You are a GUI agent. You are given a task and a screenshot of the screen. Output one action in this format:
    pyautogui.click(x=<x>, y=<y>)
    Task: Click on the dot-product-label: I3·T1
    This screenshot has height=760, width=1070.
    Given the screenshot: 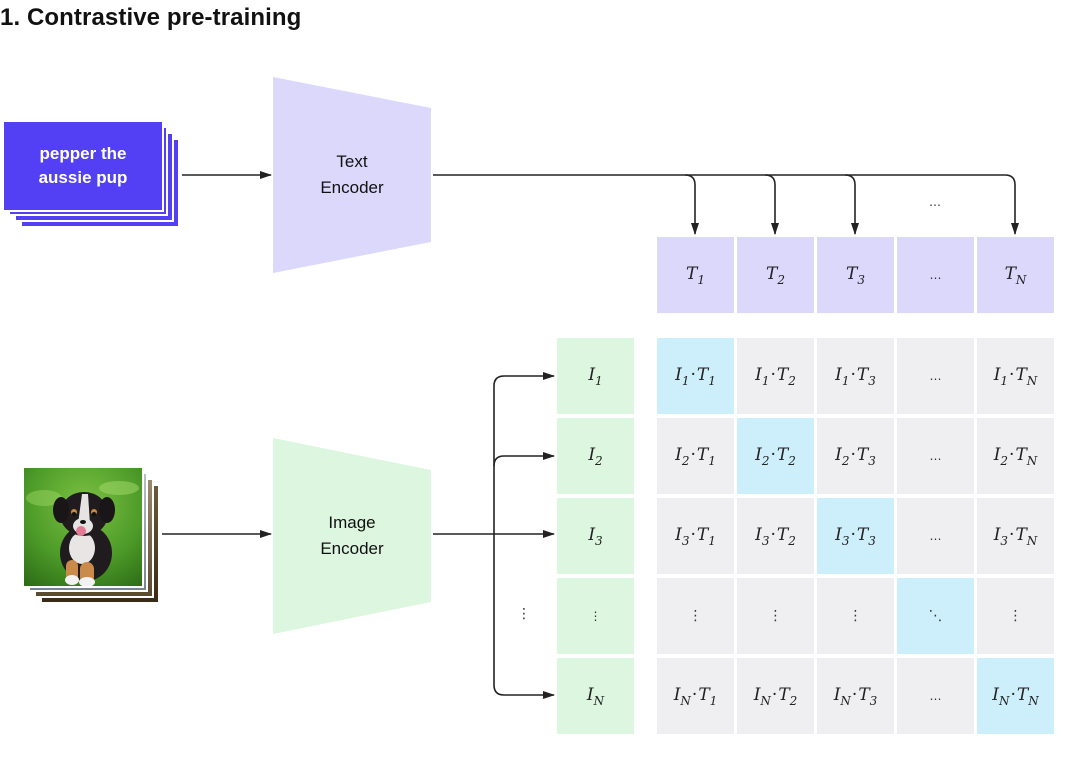 What is the action you would take?
    pyautogui.click(x=695, y=536)
    